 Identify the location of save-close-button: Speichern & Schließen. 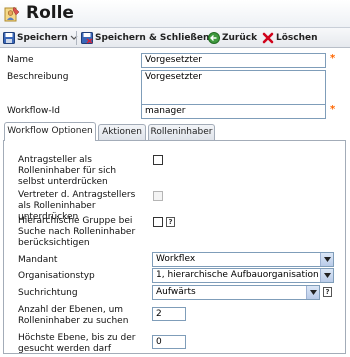
(145, 38).